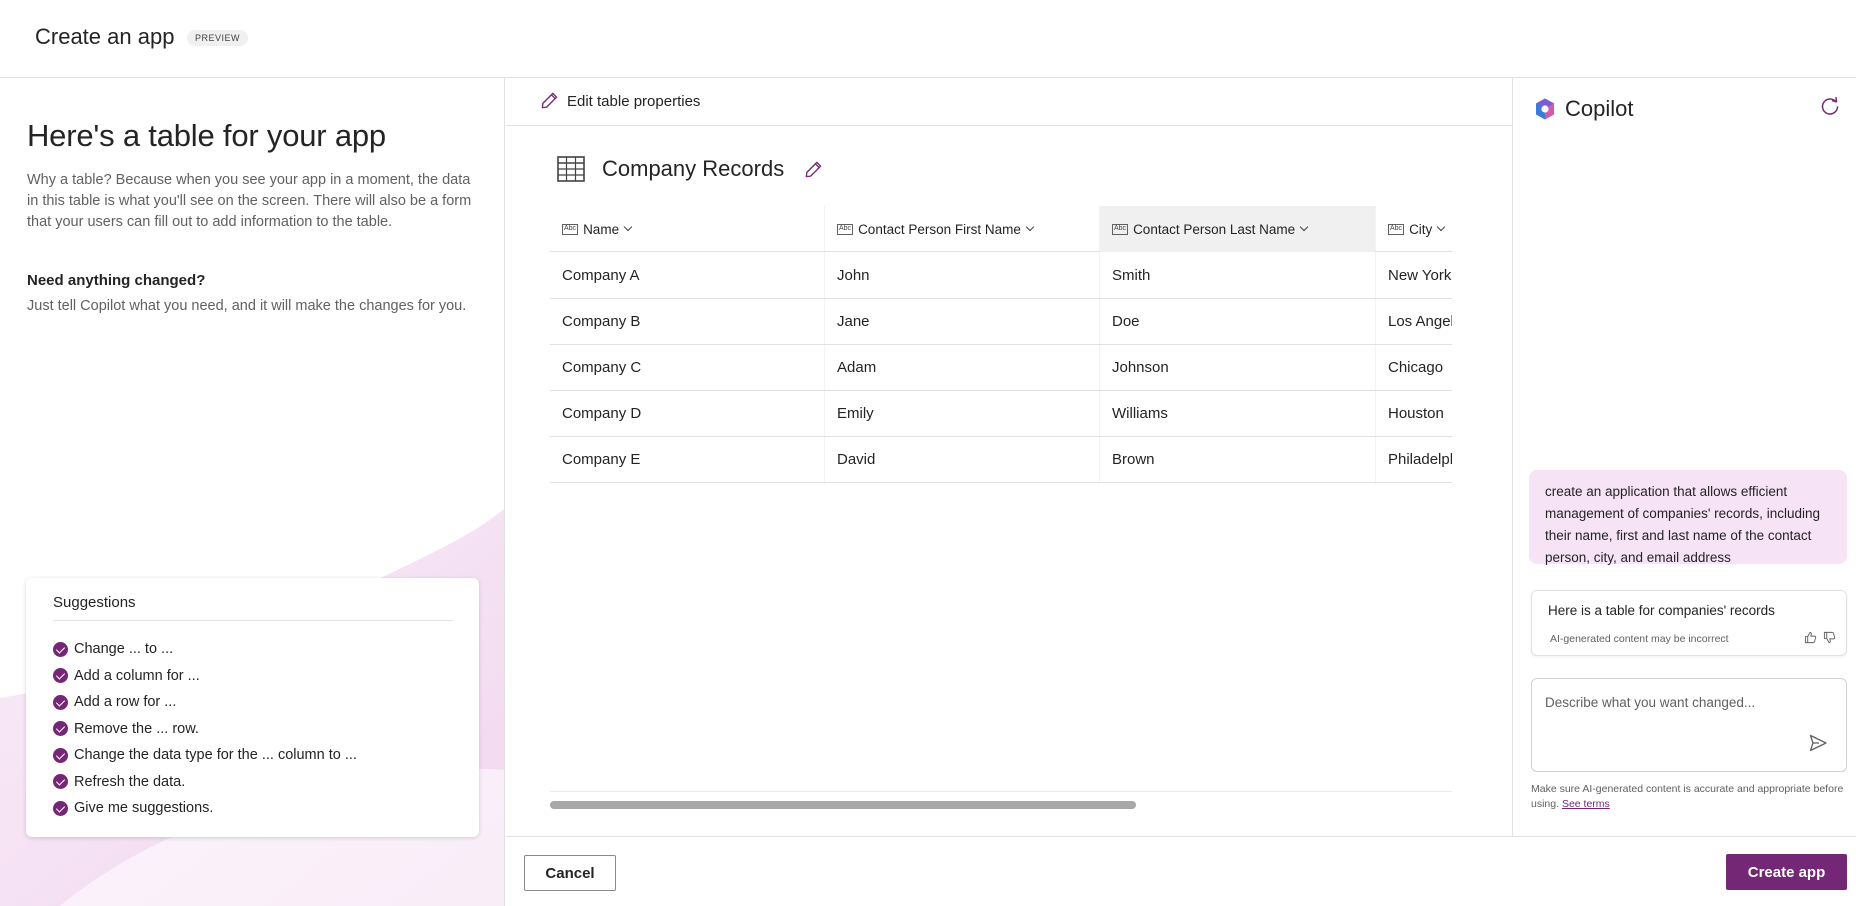 The height and width of the screenshot is (906, 1856). What do you see at coordinates (962, 460) in the screenshot?
I see `cell-first-name: David` at bounding box center [962, 460].